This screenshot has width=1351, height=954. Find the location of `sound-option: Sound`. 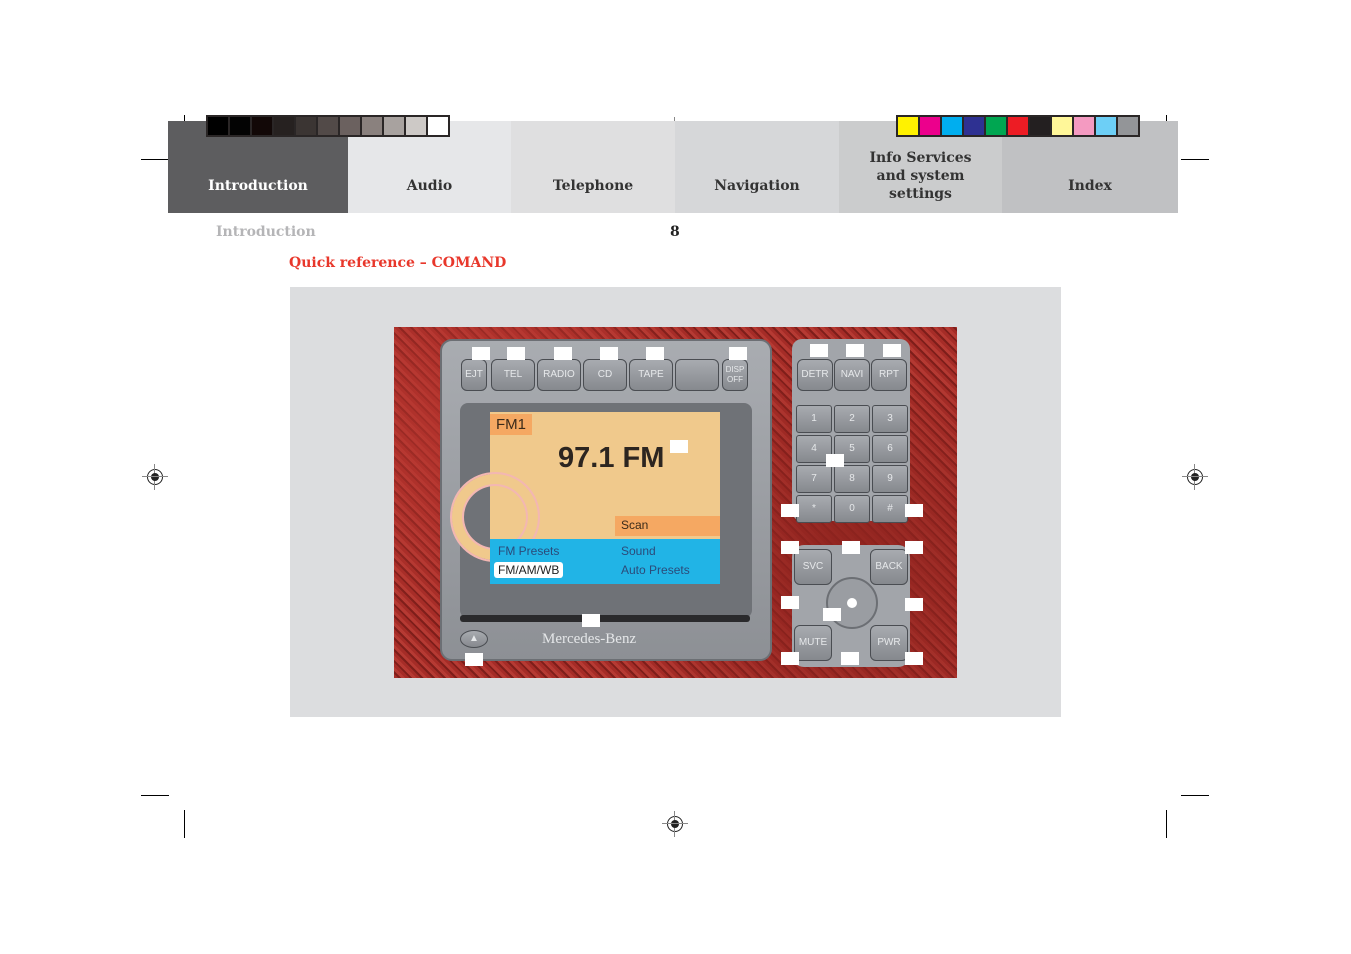

sound-option: Sound is located at coordinates (638, 551).